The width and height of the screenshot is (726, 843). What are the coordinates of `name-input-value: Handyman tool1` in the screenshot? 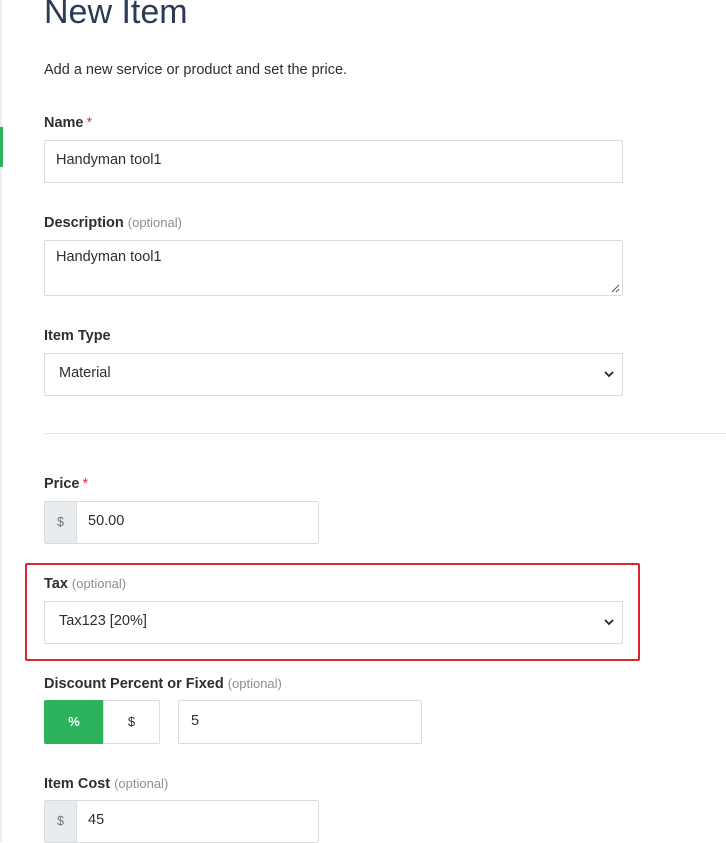 It's located at (109, 160).